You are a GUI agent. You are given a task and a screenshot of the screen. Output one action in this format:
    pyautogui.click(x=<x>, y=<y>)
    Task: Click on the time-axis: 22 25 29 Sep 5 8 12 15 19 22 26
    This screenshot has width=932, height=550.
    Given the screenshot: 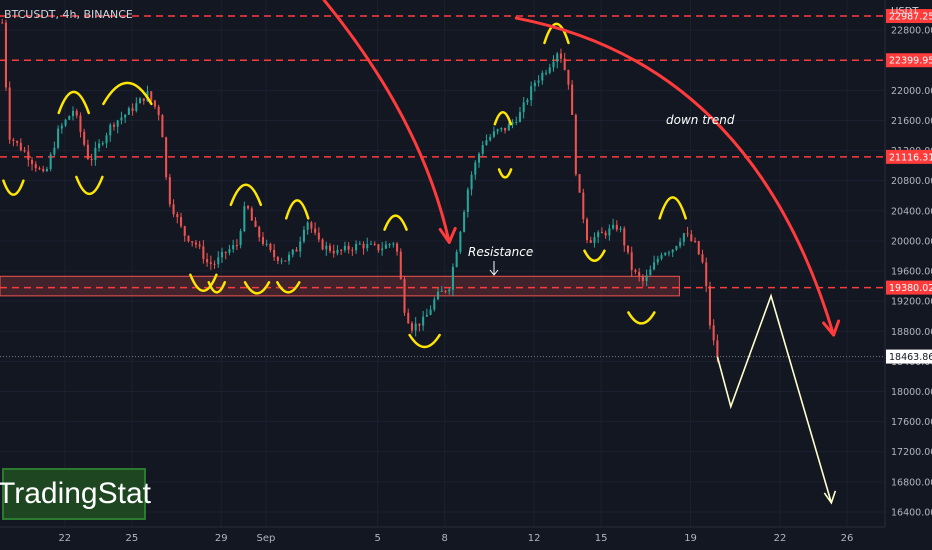 What is the action you would take?
    pyautogui.click(x=442, y=535)
    